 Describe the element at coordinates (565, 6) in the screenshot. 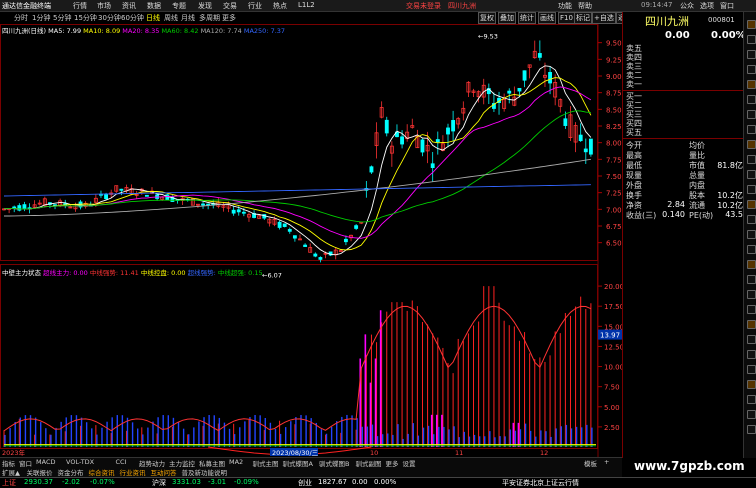

I see `menu-item-functions: 功能` at that location.